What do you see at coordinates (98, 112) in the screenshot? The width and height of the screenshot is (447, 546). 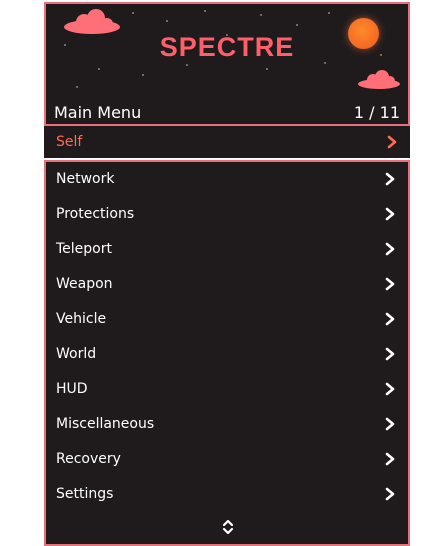 I see `menu-title: Main Menu` at bounding box center [98, 112].